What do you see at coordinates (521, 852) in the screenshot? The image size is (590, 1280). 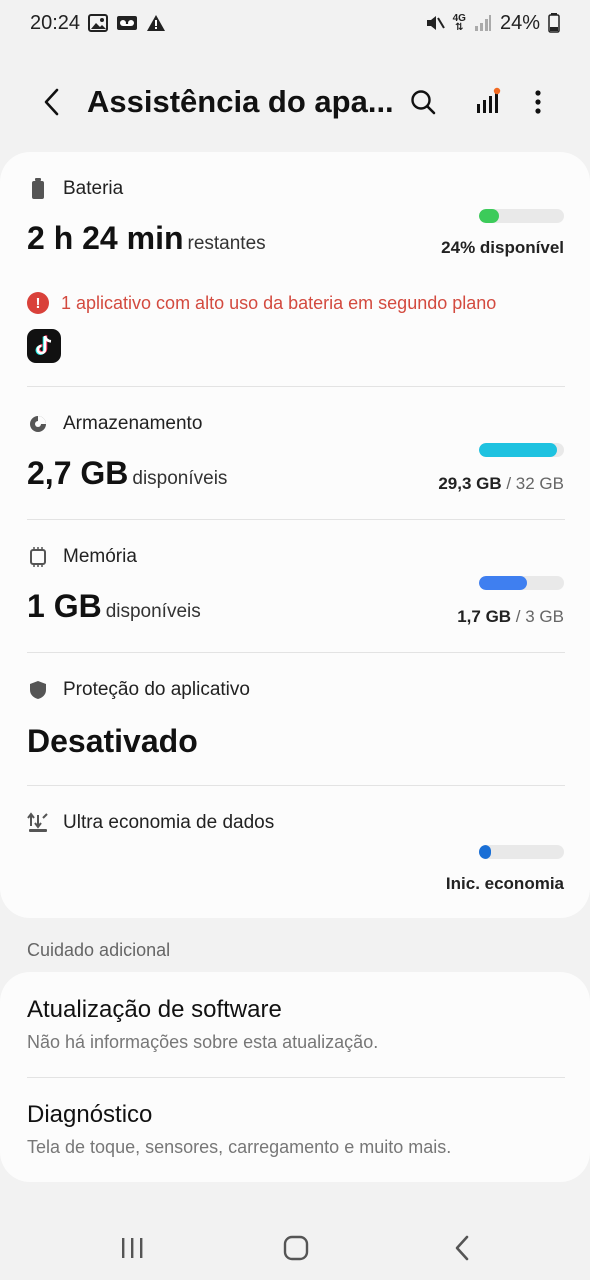 I see `data-saving-bar` at bounding box center [521, 852].